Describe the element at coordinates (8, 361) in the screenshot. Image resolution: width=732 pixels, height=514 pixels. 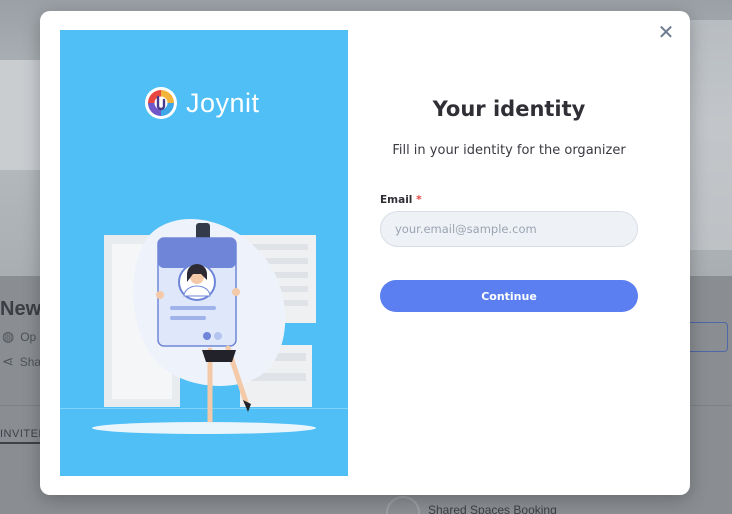
I see `share-icon: ⋖` at that location.